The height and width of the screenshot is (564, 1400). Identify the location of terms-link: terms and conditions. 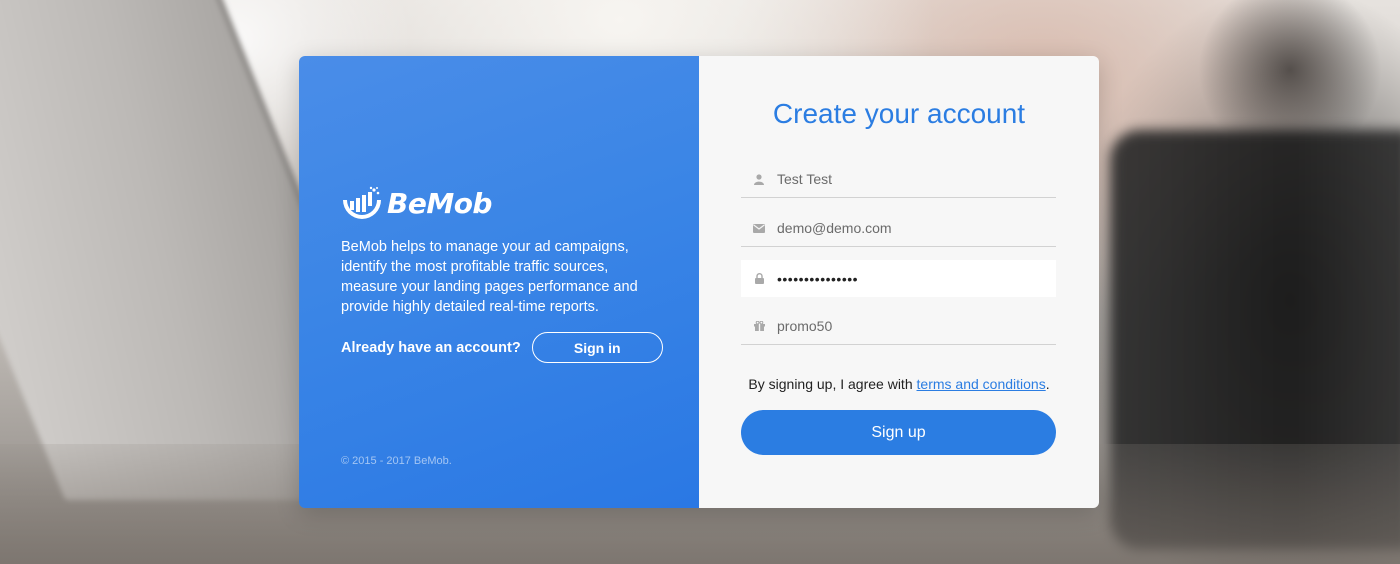
(981, 384).